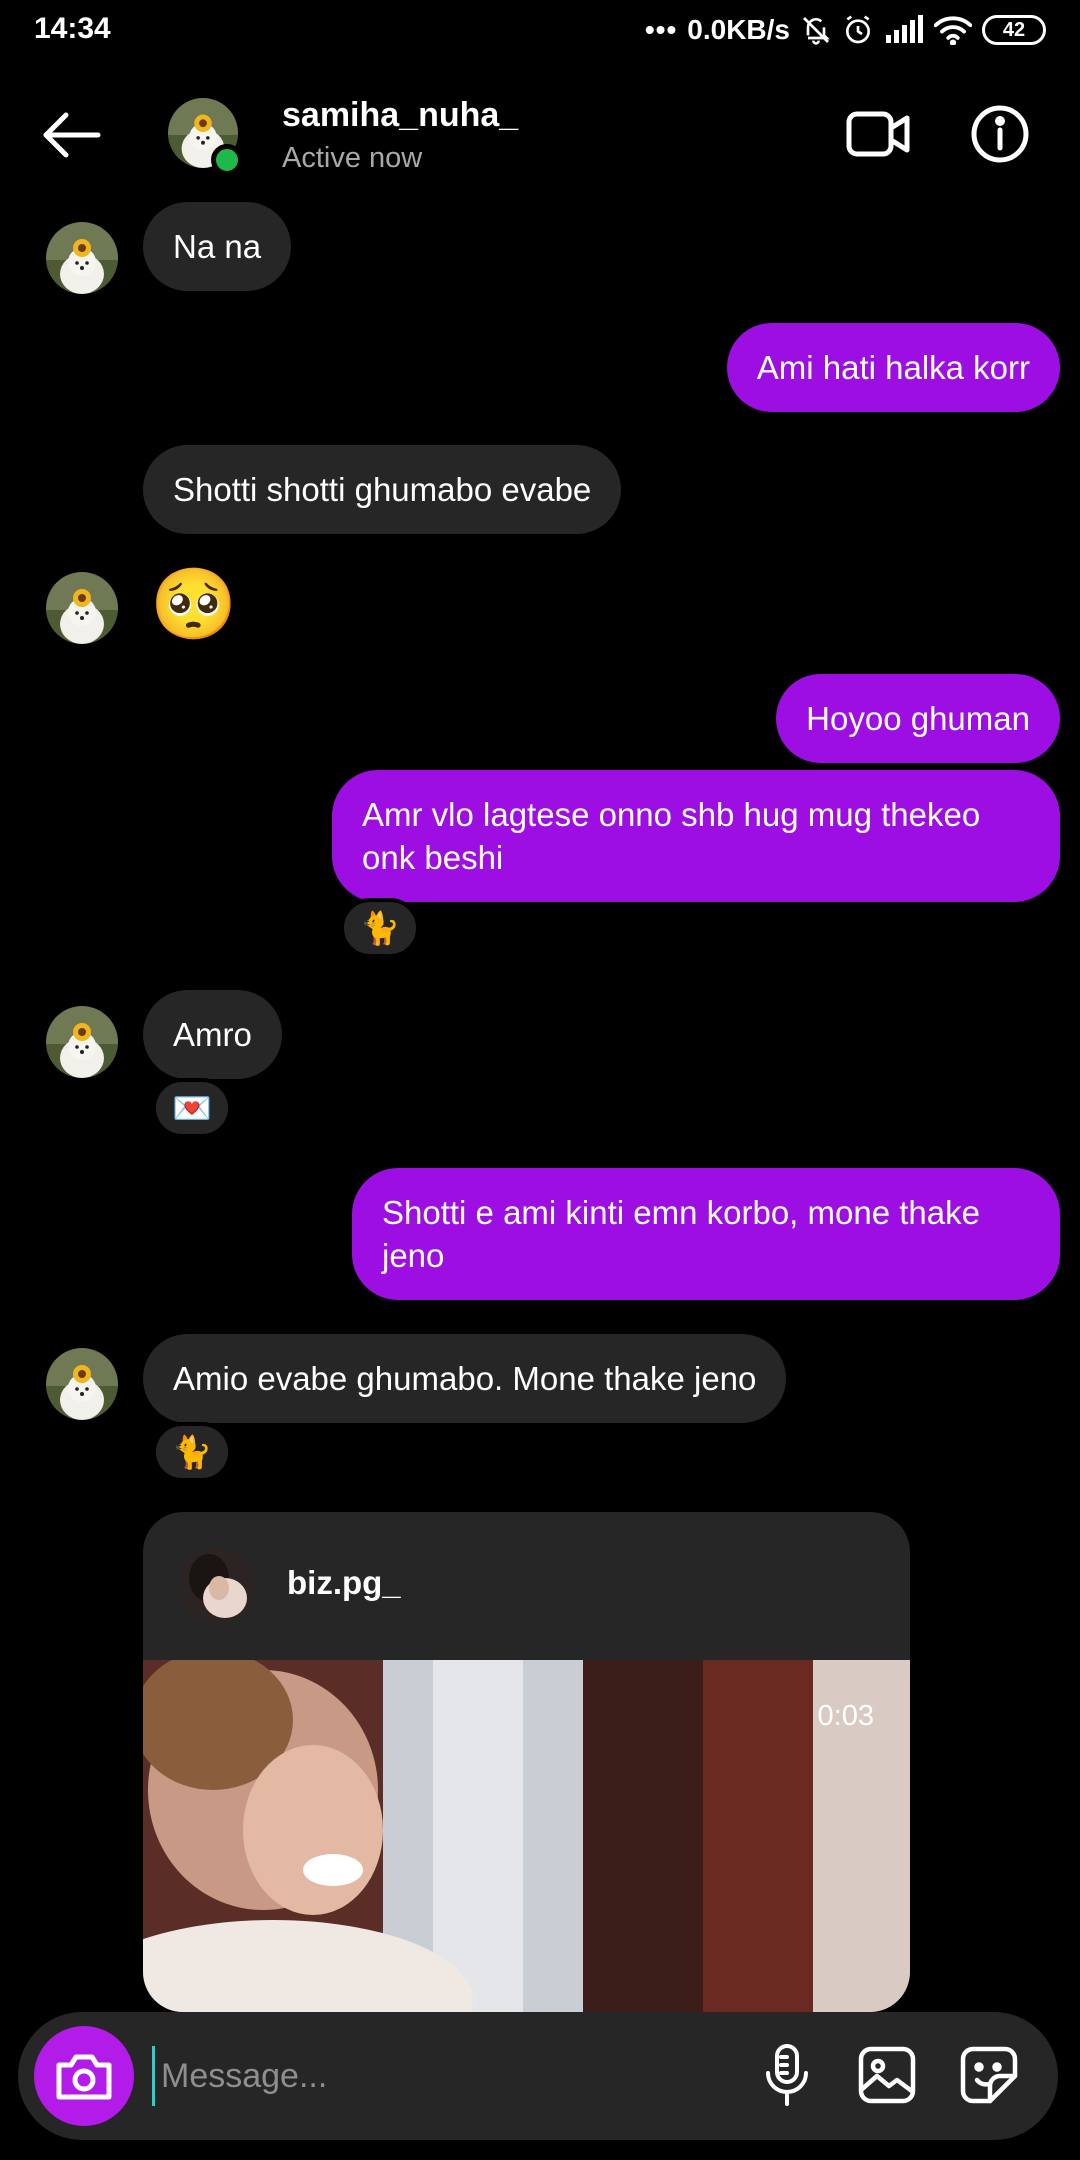 This screenshot has height=2160, width=1080. What do you see at coordinates (540, 31) in the screenshot?
I see `status-bar: 14:34 ••• 0.0KB/s 42` at bounding box center [540, 31].